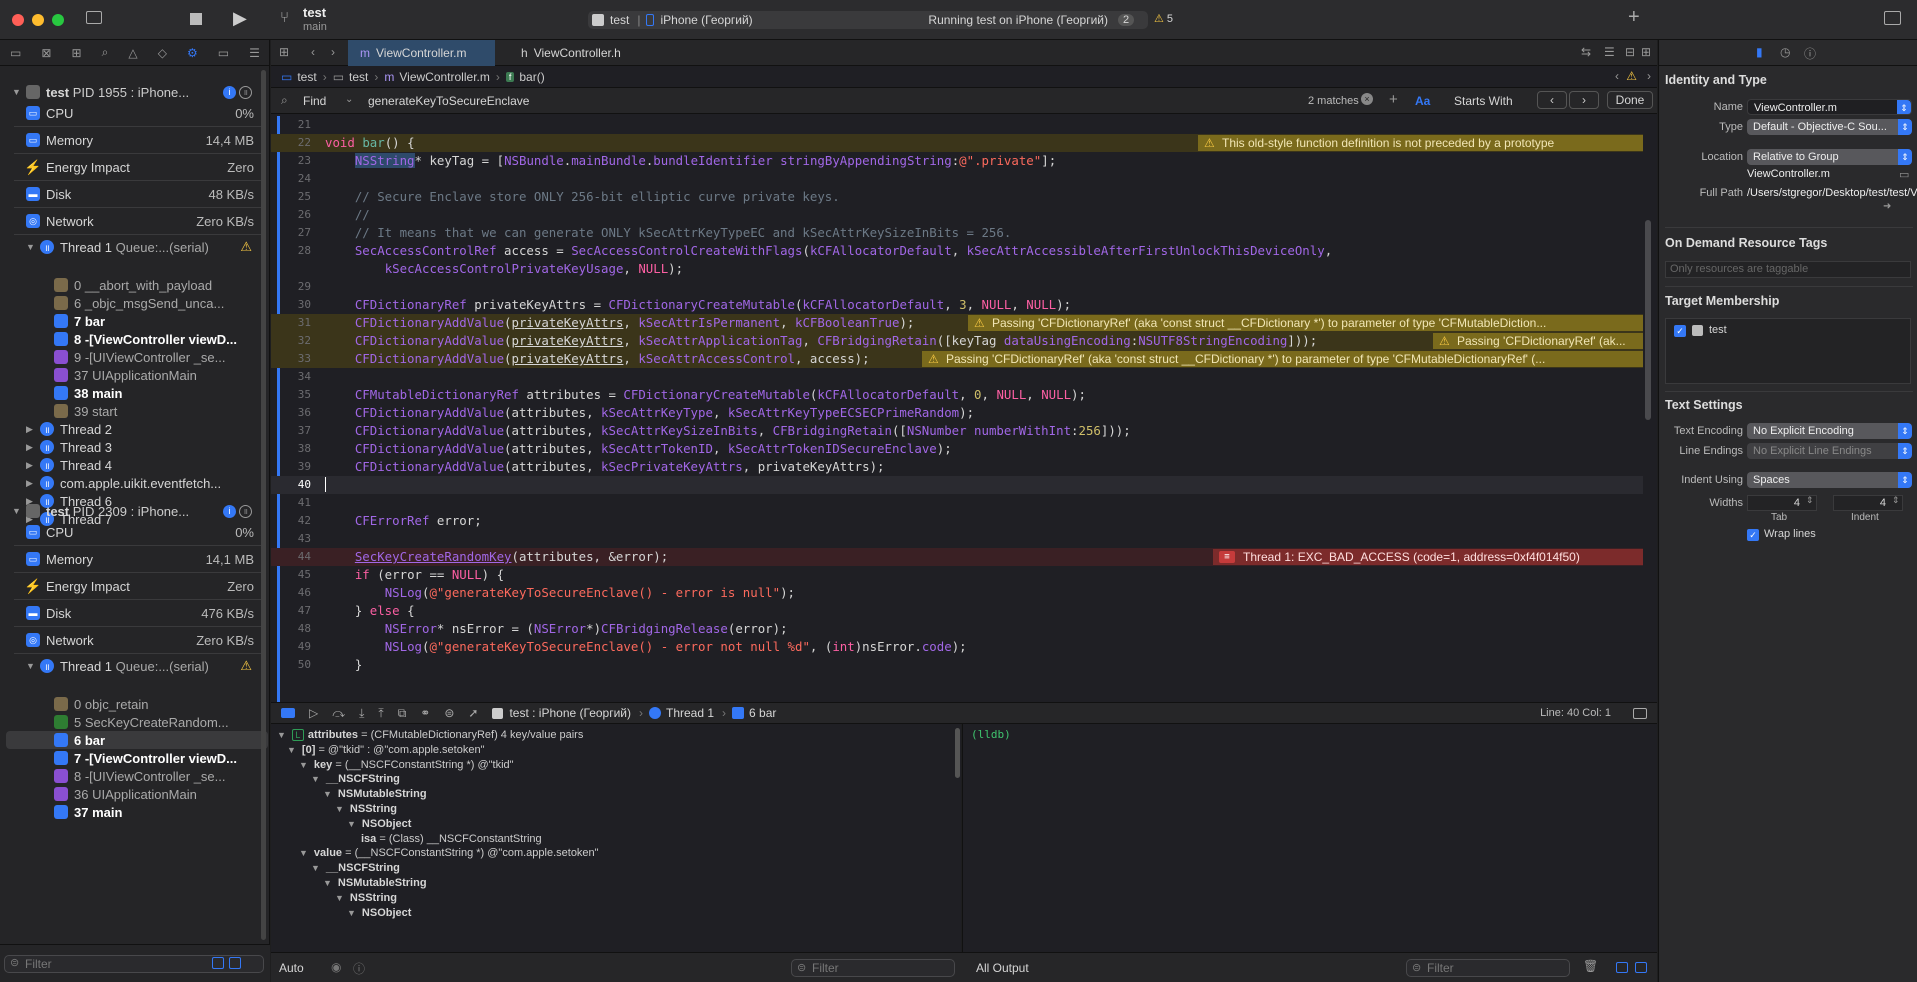 This screenshot has width=1917, height=982. What do you see at coordinates (358, 77) in the screenshot?
I see `breadcrumb-folder: test` at bounding box center [358, 77].